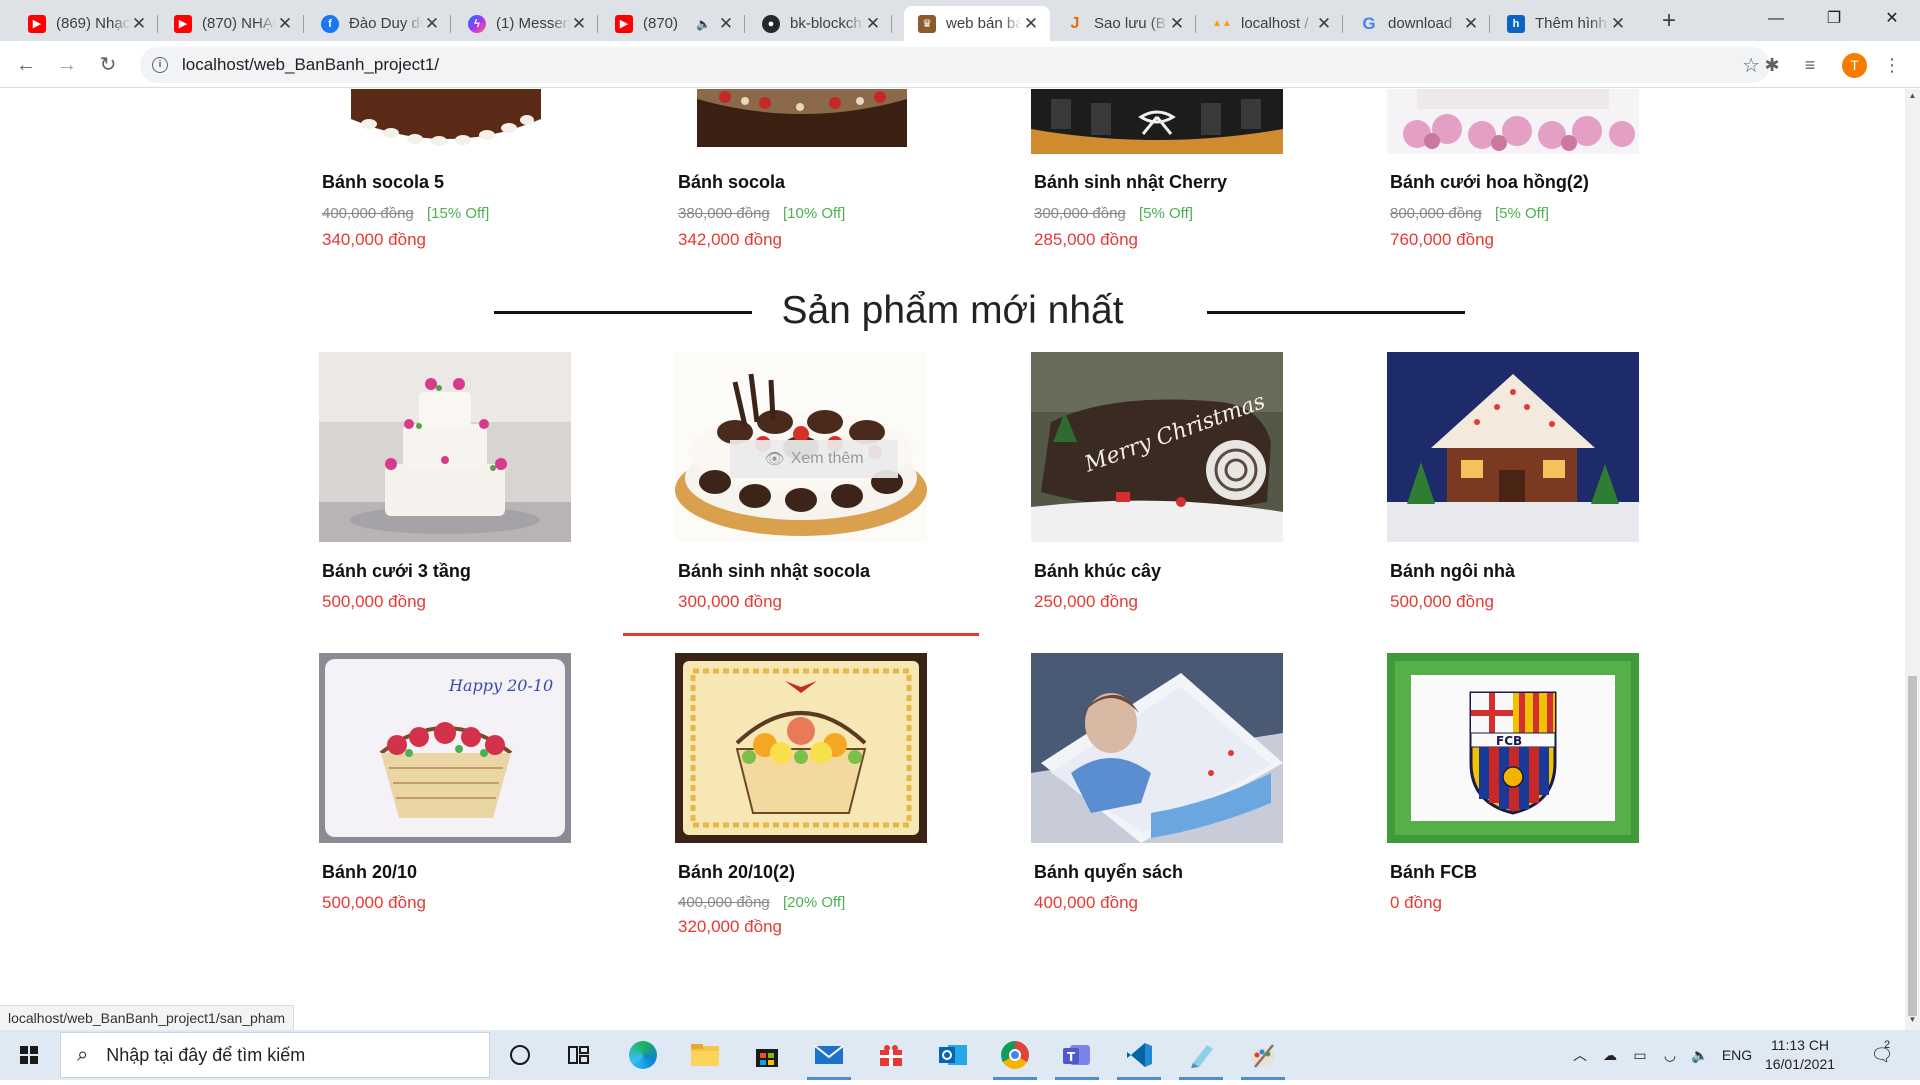 The width and height of the screenshot is (1920, 1085). What do you see at coordinates (1130, 182) in the screenshot?
I see `product-name: Bánh sinh nhật Cherry` at bounding box center [1130, 182].